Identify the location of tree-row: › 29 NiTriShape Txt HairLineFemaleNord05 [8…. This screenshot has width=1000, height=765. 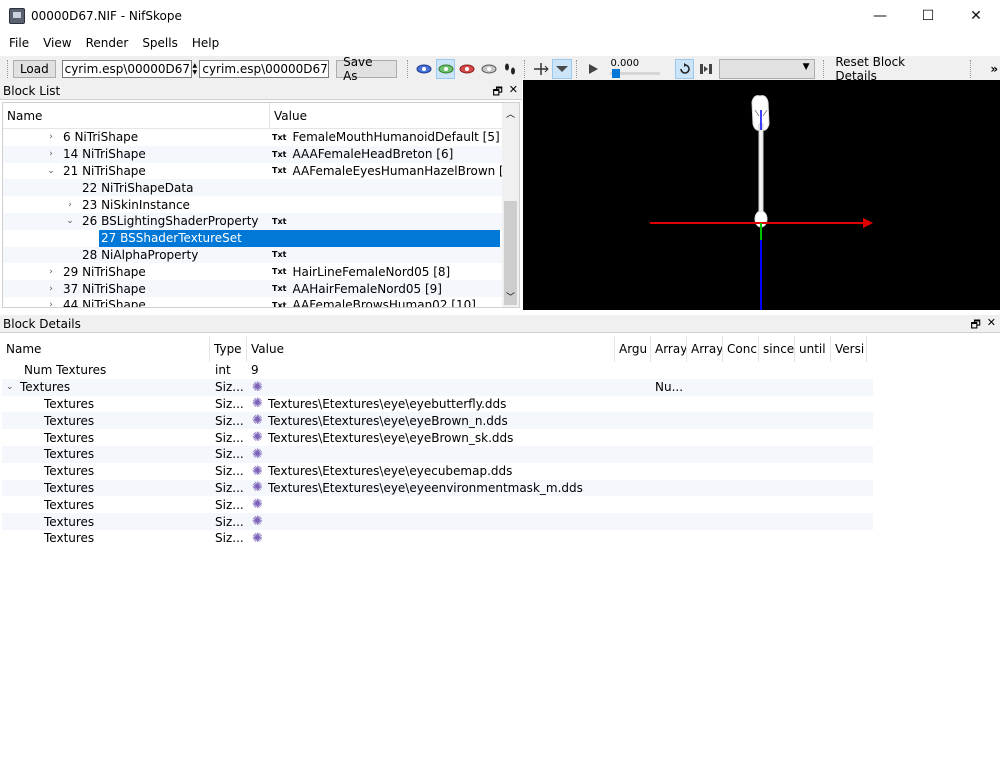
(261, 271).